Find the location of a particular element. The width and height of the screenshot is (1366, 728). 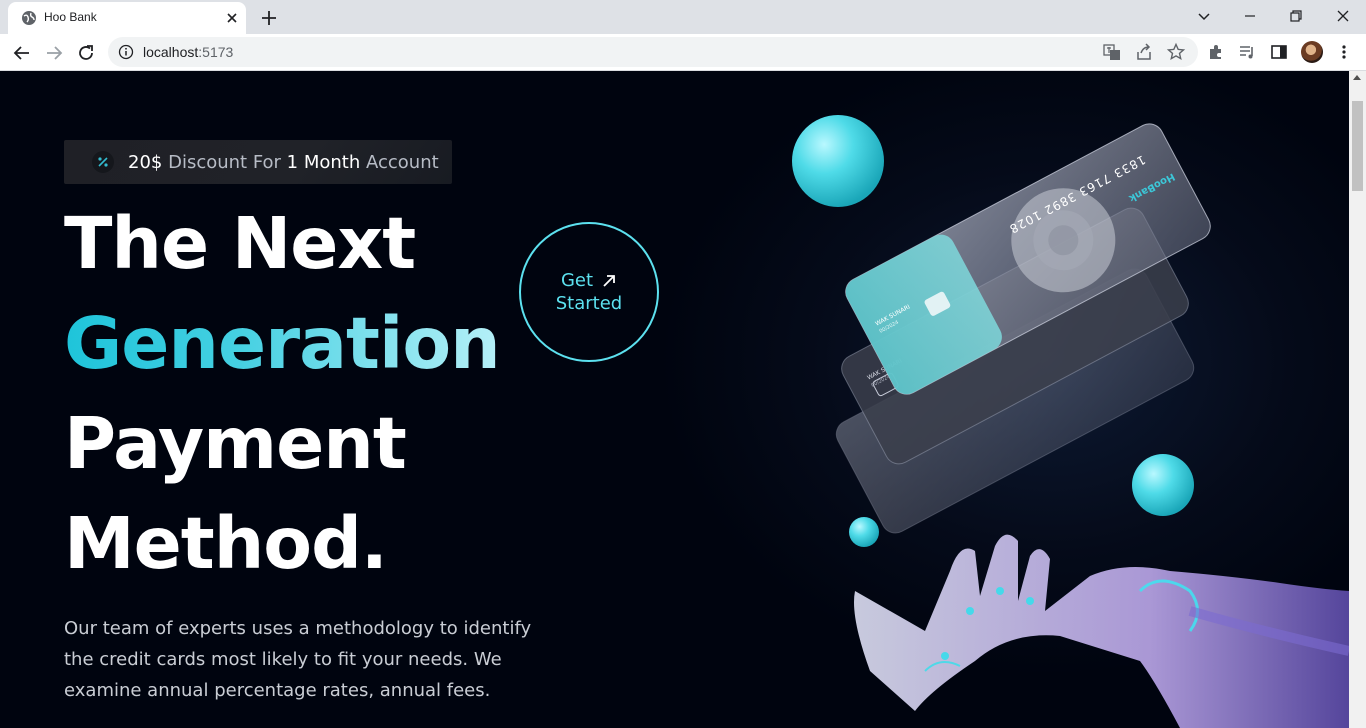

browser-tab: Hoo Bank is located at coordinates (127, 18).